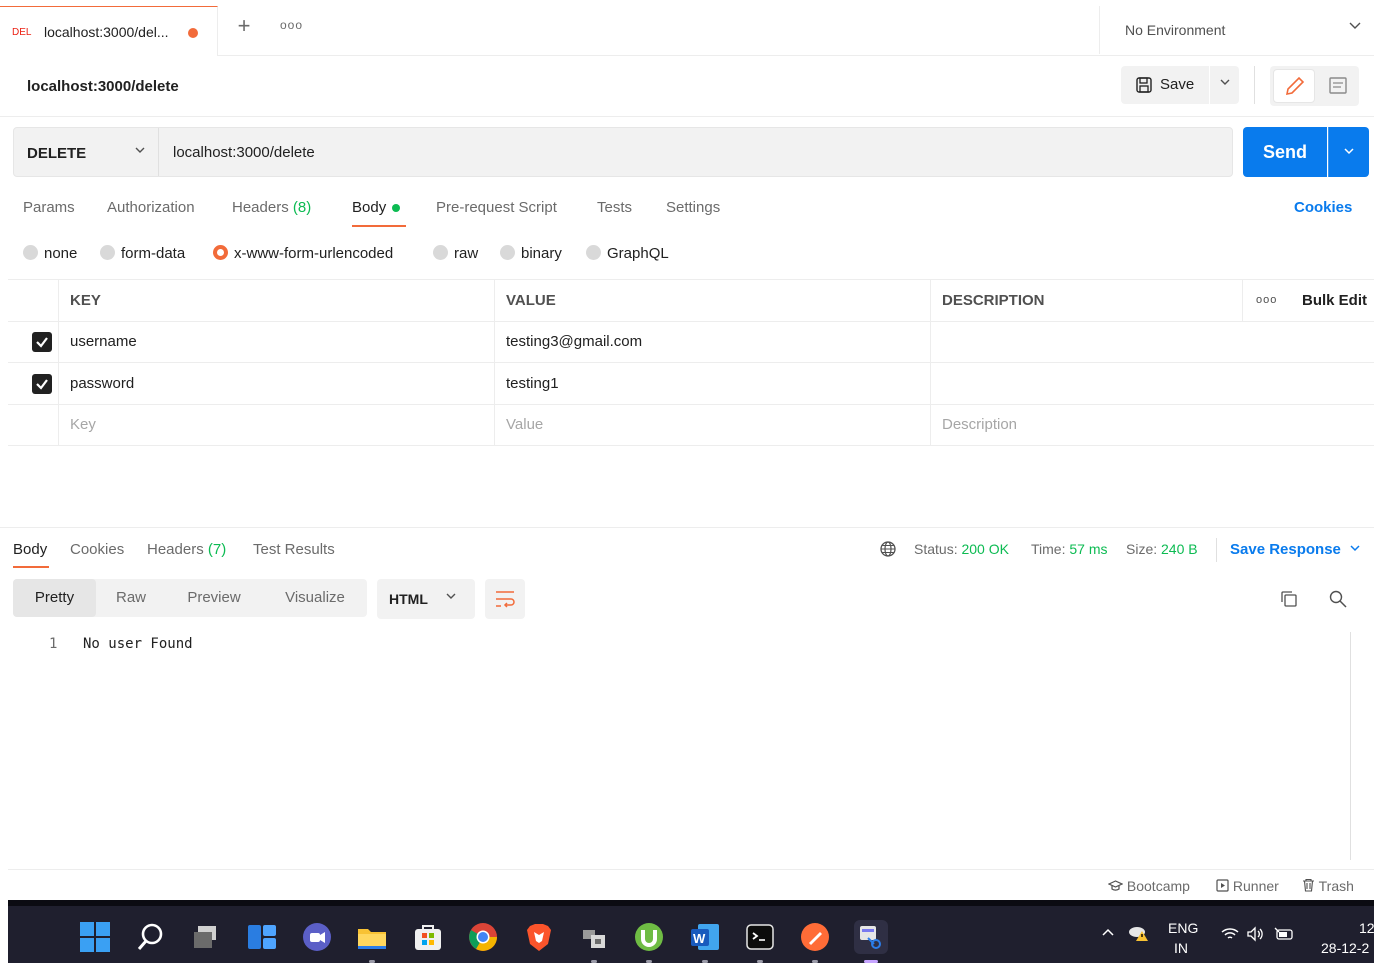 This screenshot has width=1374, height=963. I want to click on value-cell: testing1, so click(712, 383).